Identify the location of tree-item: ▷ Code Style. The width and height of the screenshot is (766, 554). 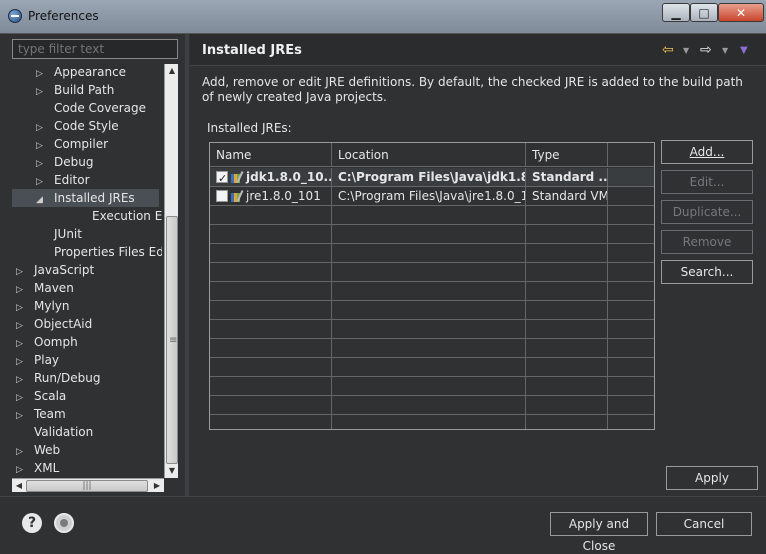
(65, 126).